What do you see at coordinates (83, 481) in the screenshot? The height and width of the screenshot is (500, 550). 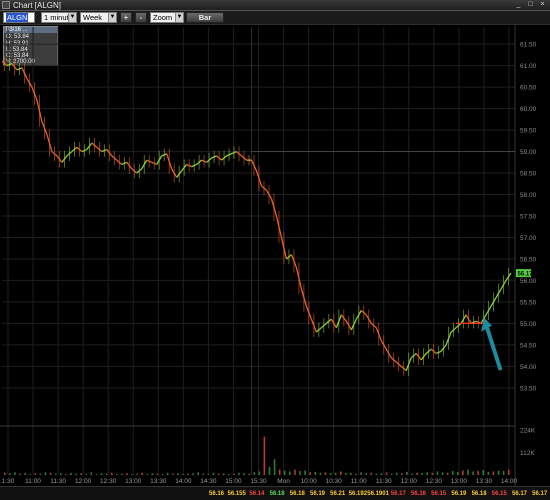 I see `time-tick-label: 12:00` at bounding box center [83, 481].